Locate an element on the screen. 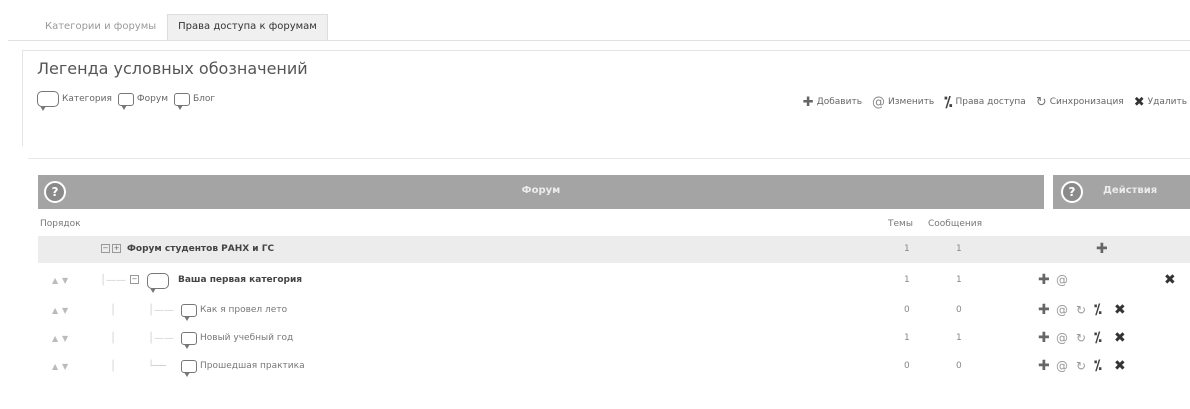 Image resolution: width=1190 pixels, height=409 pixels. forum-header-title: Форум is located at coordinates (541, 190).